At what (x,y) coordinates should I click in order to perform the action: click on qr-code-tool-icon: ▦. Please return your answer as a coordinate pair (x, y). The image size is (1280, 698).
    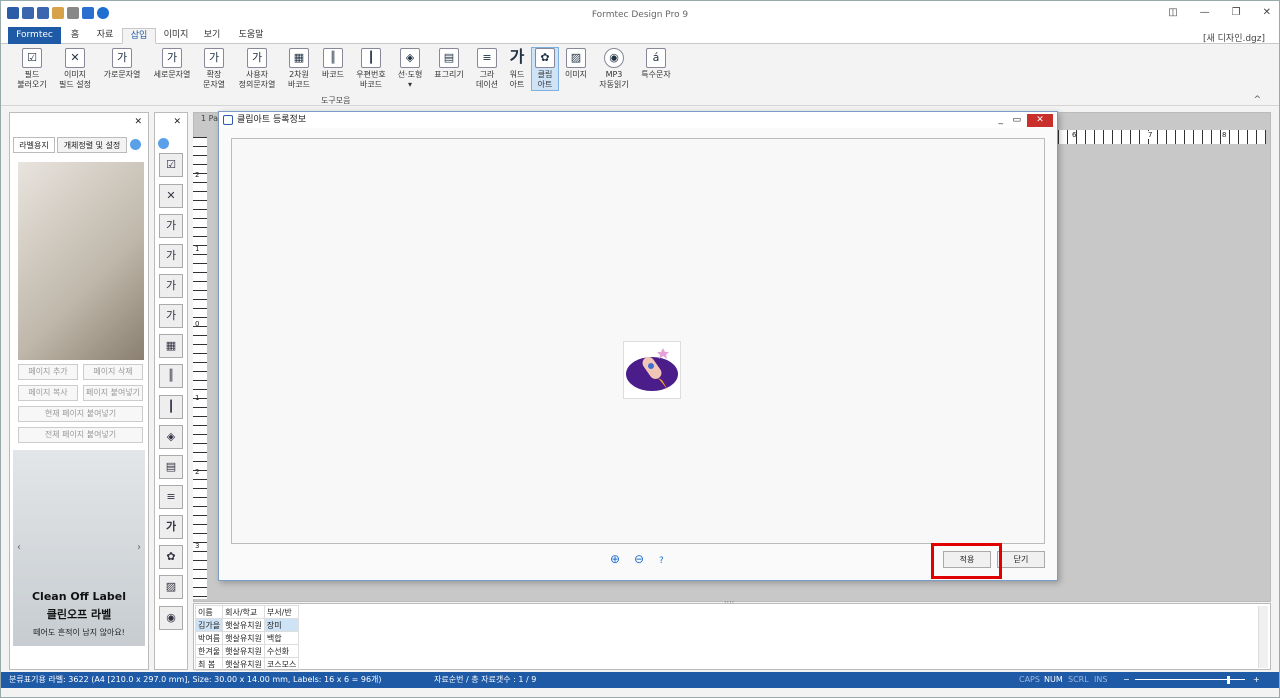
    Looking at the image, I should click on (171, 346).